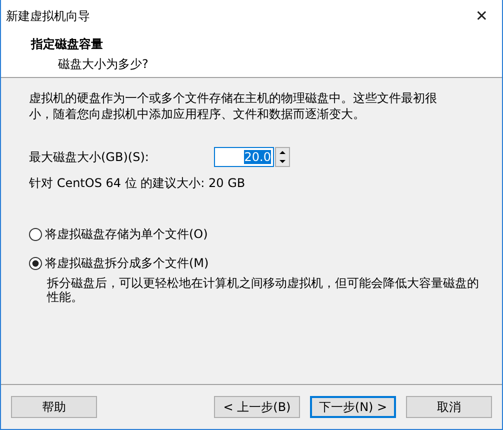 Image resolution: width=503 pixels, height=430 pixels. Describe the element at coordinates (257, 407) in the screenshot. I see `dialog-button: < 上一步(B)` at that location.